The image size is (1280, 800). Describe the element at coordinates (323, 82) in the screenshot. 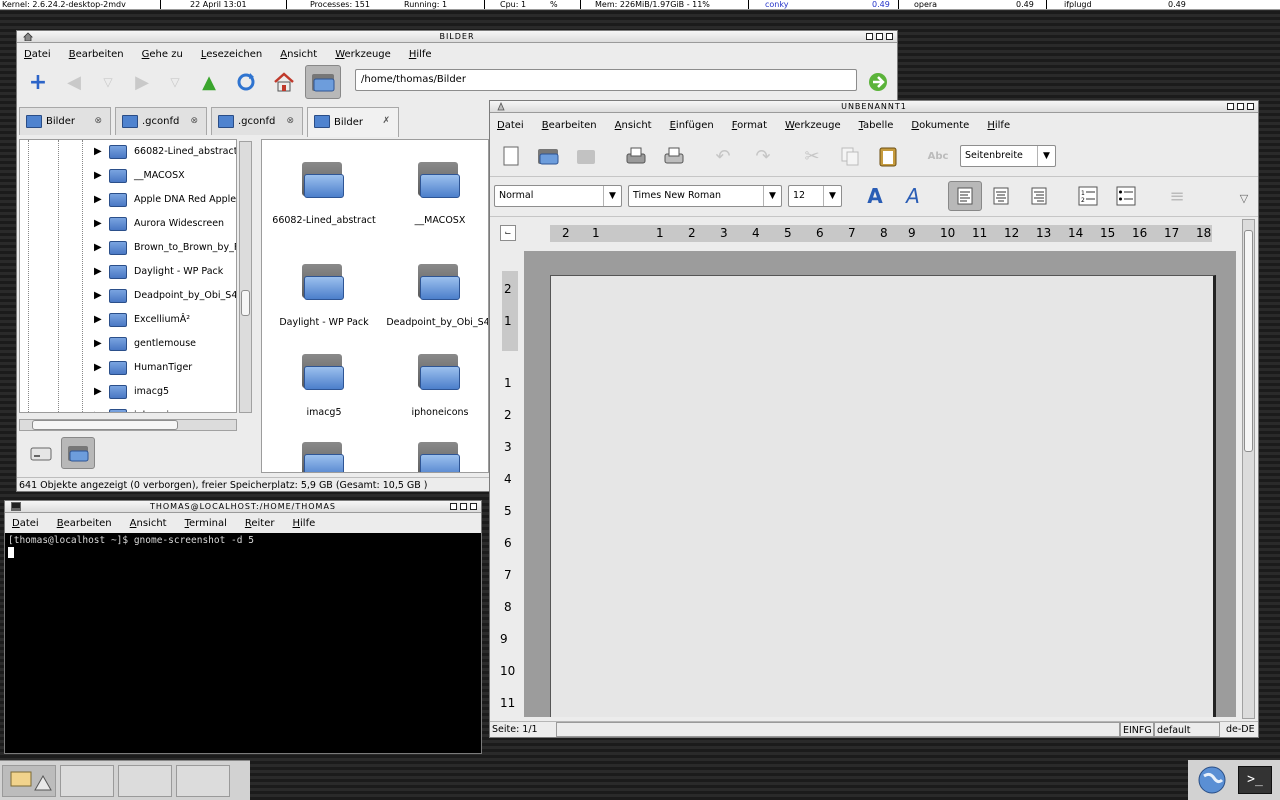

I see `computer-folder-icon` at that location.